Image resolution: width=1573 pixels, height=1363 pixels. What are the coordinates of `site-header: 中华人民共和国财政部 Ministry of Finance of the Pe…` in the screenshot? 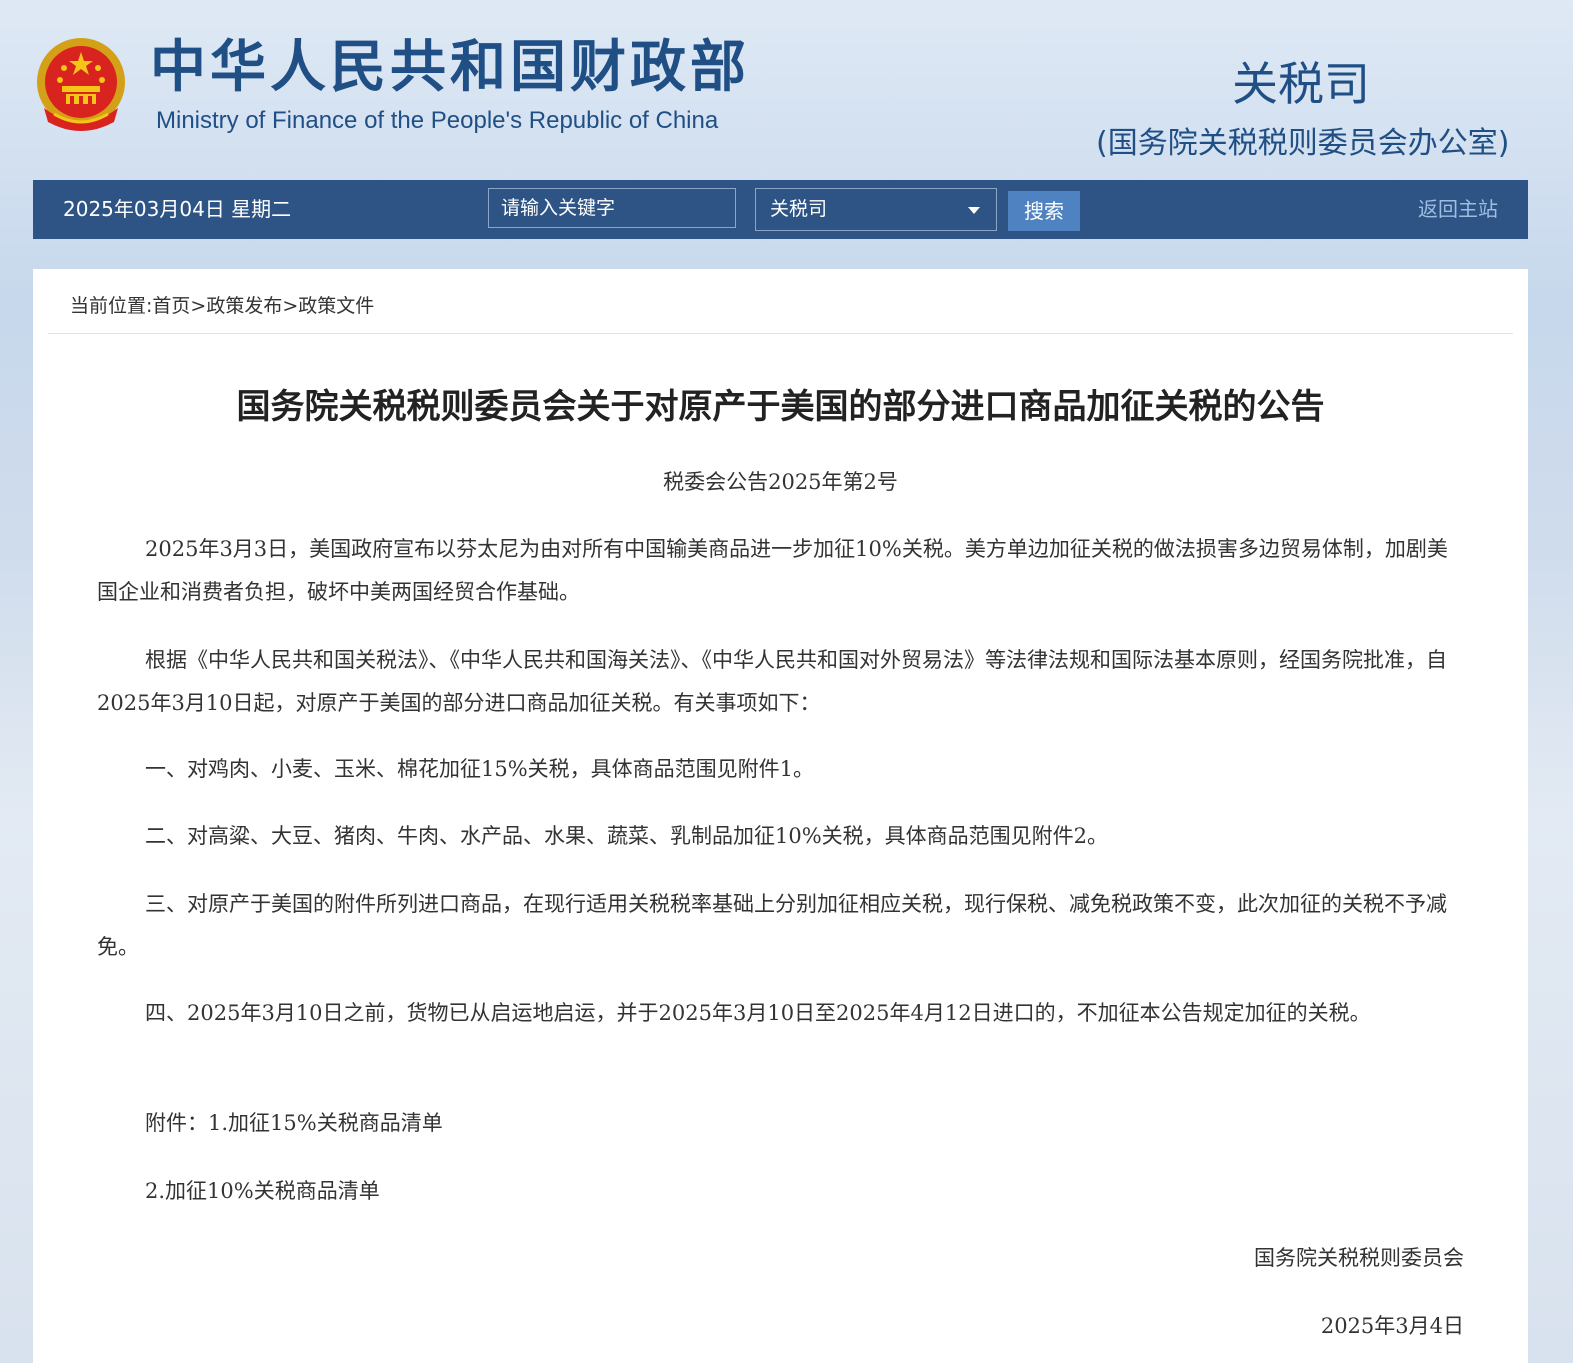 It's located at (786, 89).